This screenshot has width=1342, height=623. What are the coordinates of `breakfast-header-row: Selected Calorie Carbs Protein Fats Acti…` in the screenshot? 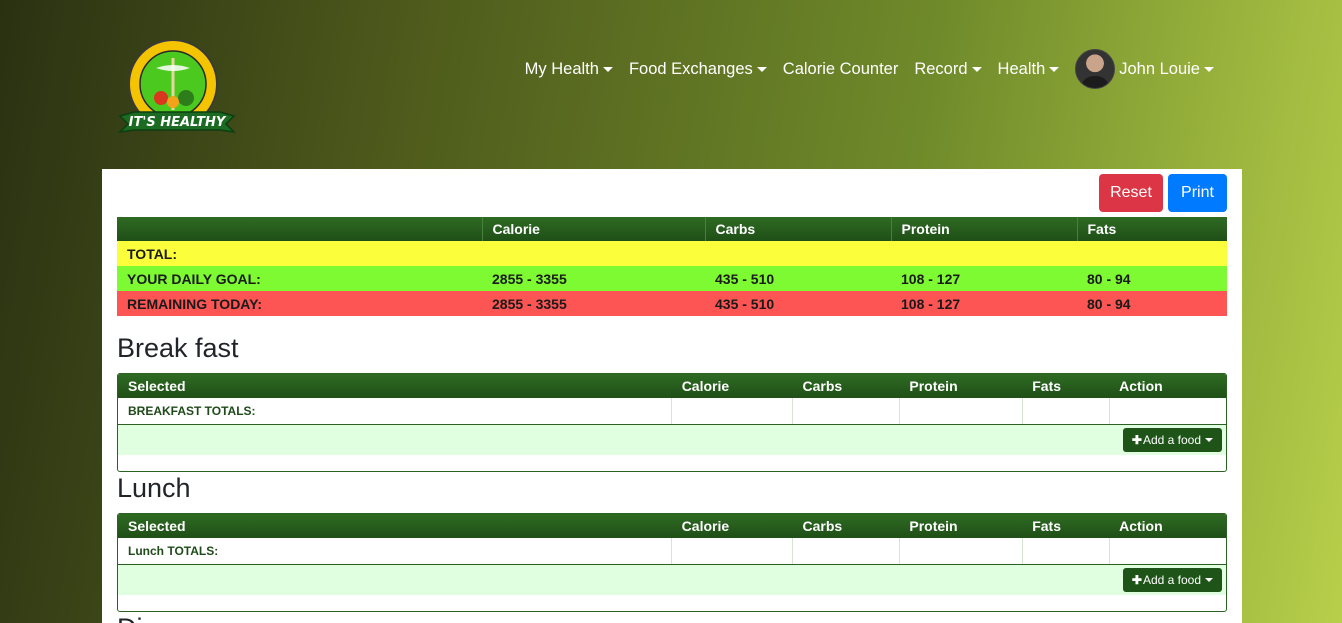 It's located at (672, 386).